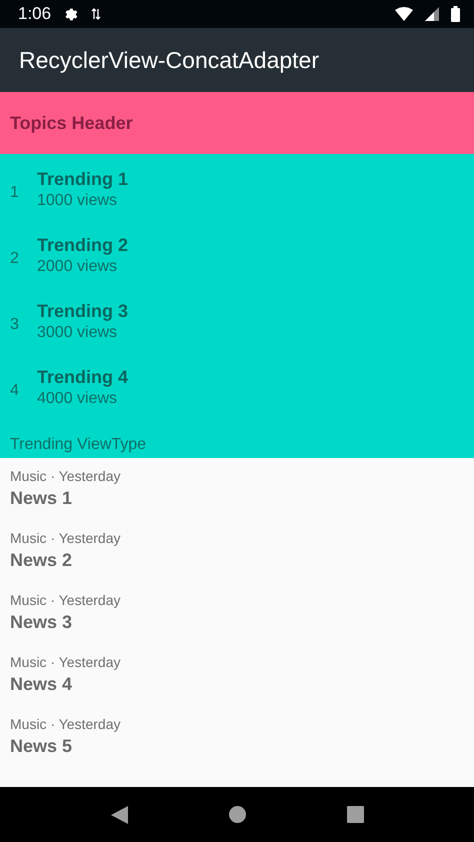 This screenshot has width=474, height=842. I want to click on status-time: 1:06, so click(35, 14).